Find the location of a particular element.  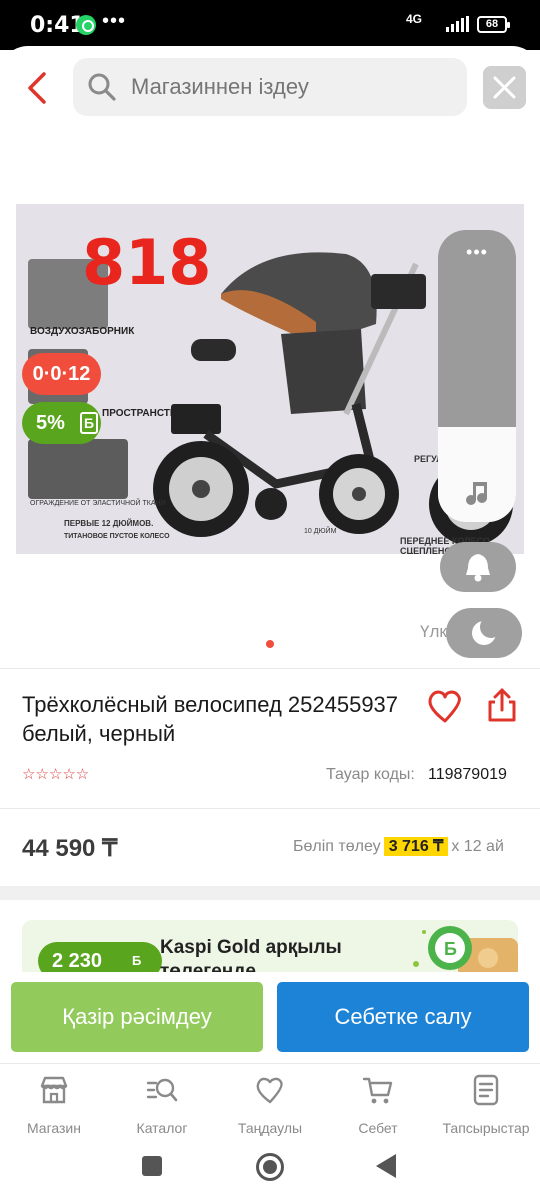

gold-bonus-symbol: Б is located at coordinates (137, 960).